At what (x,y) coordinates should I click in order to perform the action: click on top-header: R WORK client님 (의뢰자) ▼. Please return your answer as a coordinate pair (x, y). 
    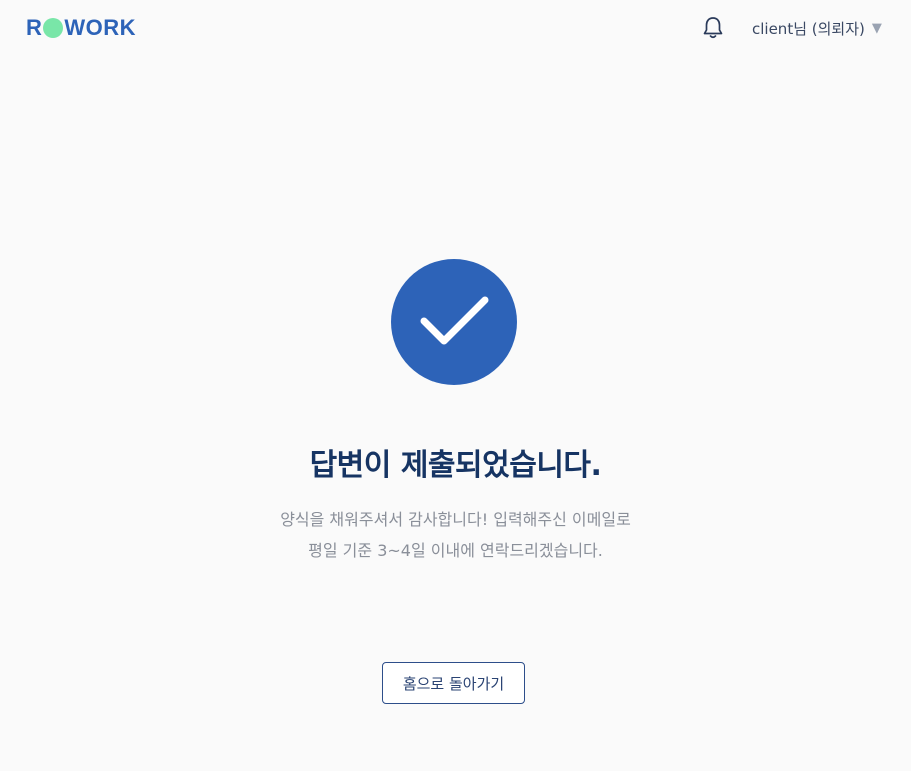
    Looking at the image, I should click on (455, 28).